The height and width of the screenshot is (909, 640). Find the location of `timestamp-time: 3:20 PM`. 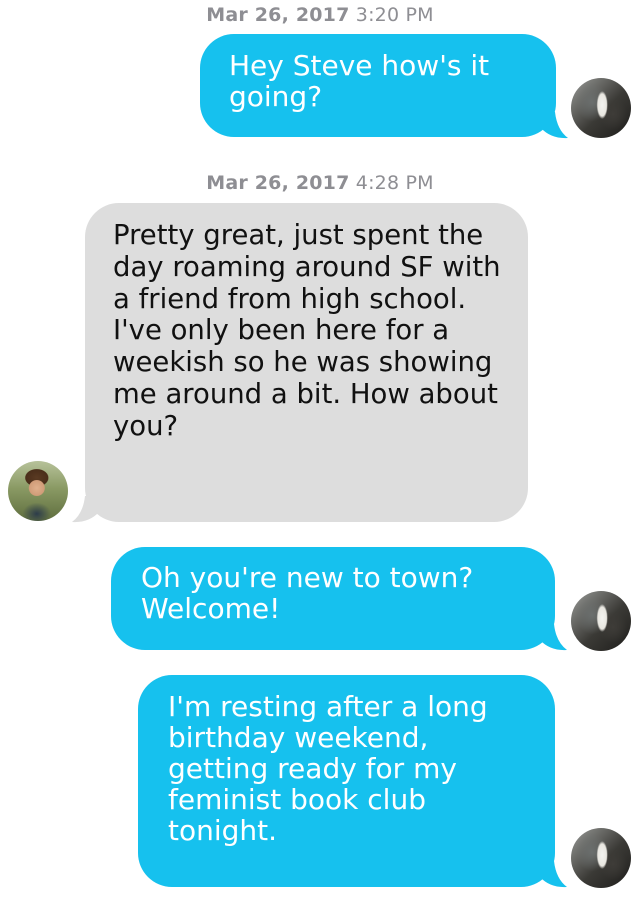

timestamp-time: 3:20 PM is located at coordinates (394, 15).